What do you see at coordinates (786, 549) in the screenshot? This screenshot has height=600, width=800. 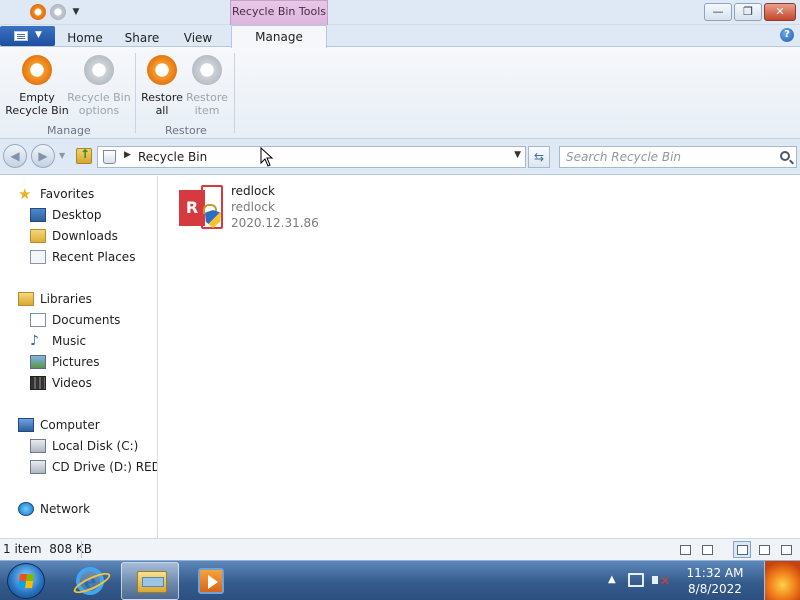 I see `details-pane-icon` at bounding box center [786, 549].